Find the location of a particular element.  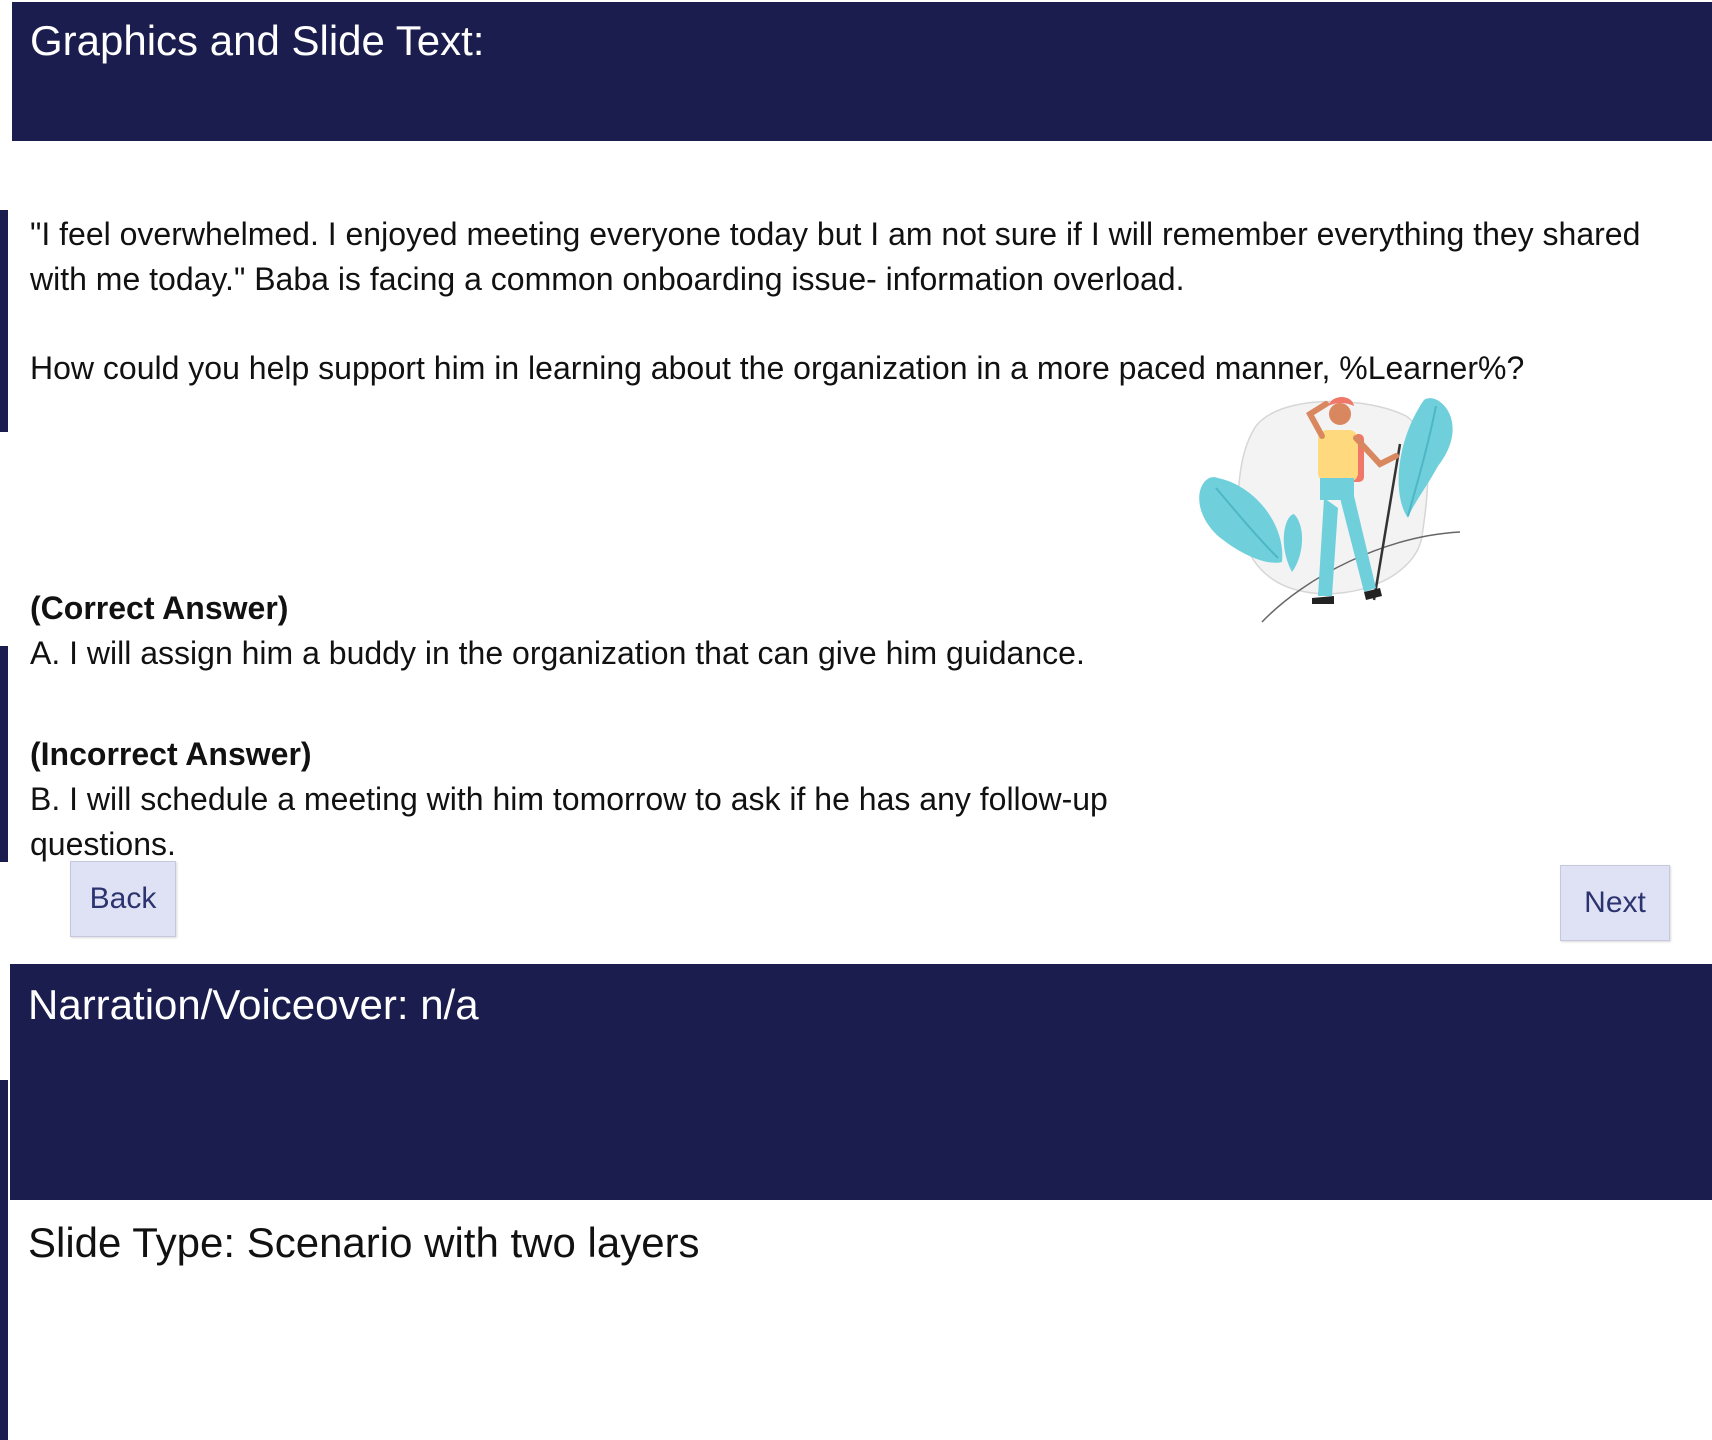

correct-answer-label: (Correct Answer) is located at coordinates (159, 608).